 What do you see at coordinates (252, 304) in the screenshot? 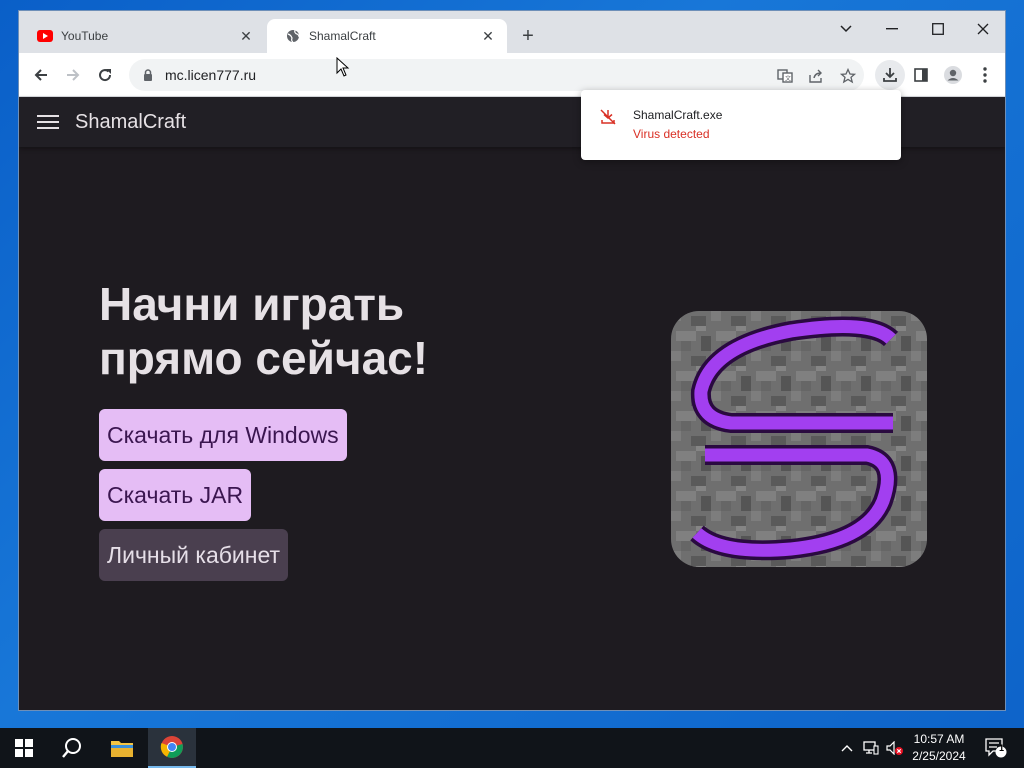
I see `headline-line-1: Начни играть` at bounding box center [252, 304].